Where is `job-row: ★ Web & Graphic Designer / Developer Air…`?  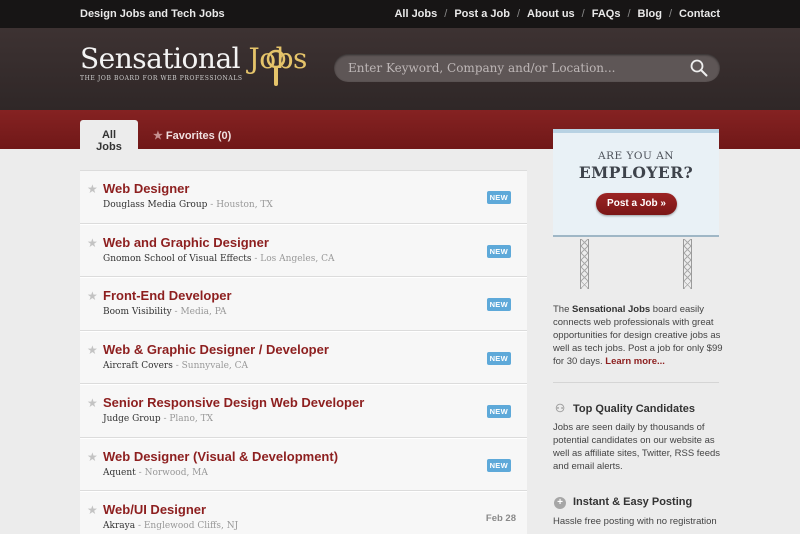
job-row: ★ Web & Graphic Designer / Developer Air… is located at coordinates (303, 357).